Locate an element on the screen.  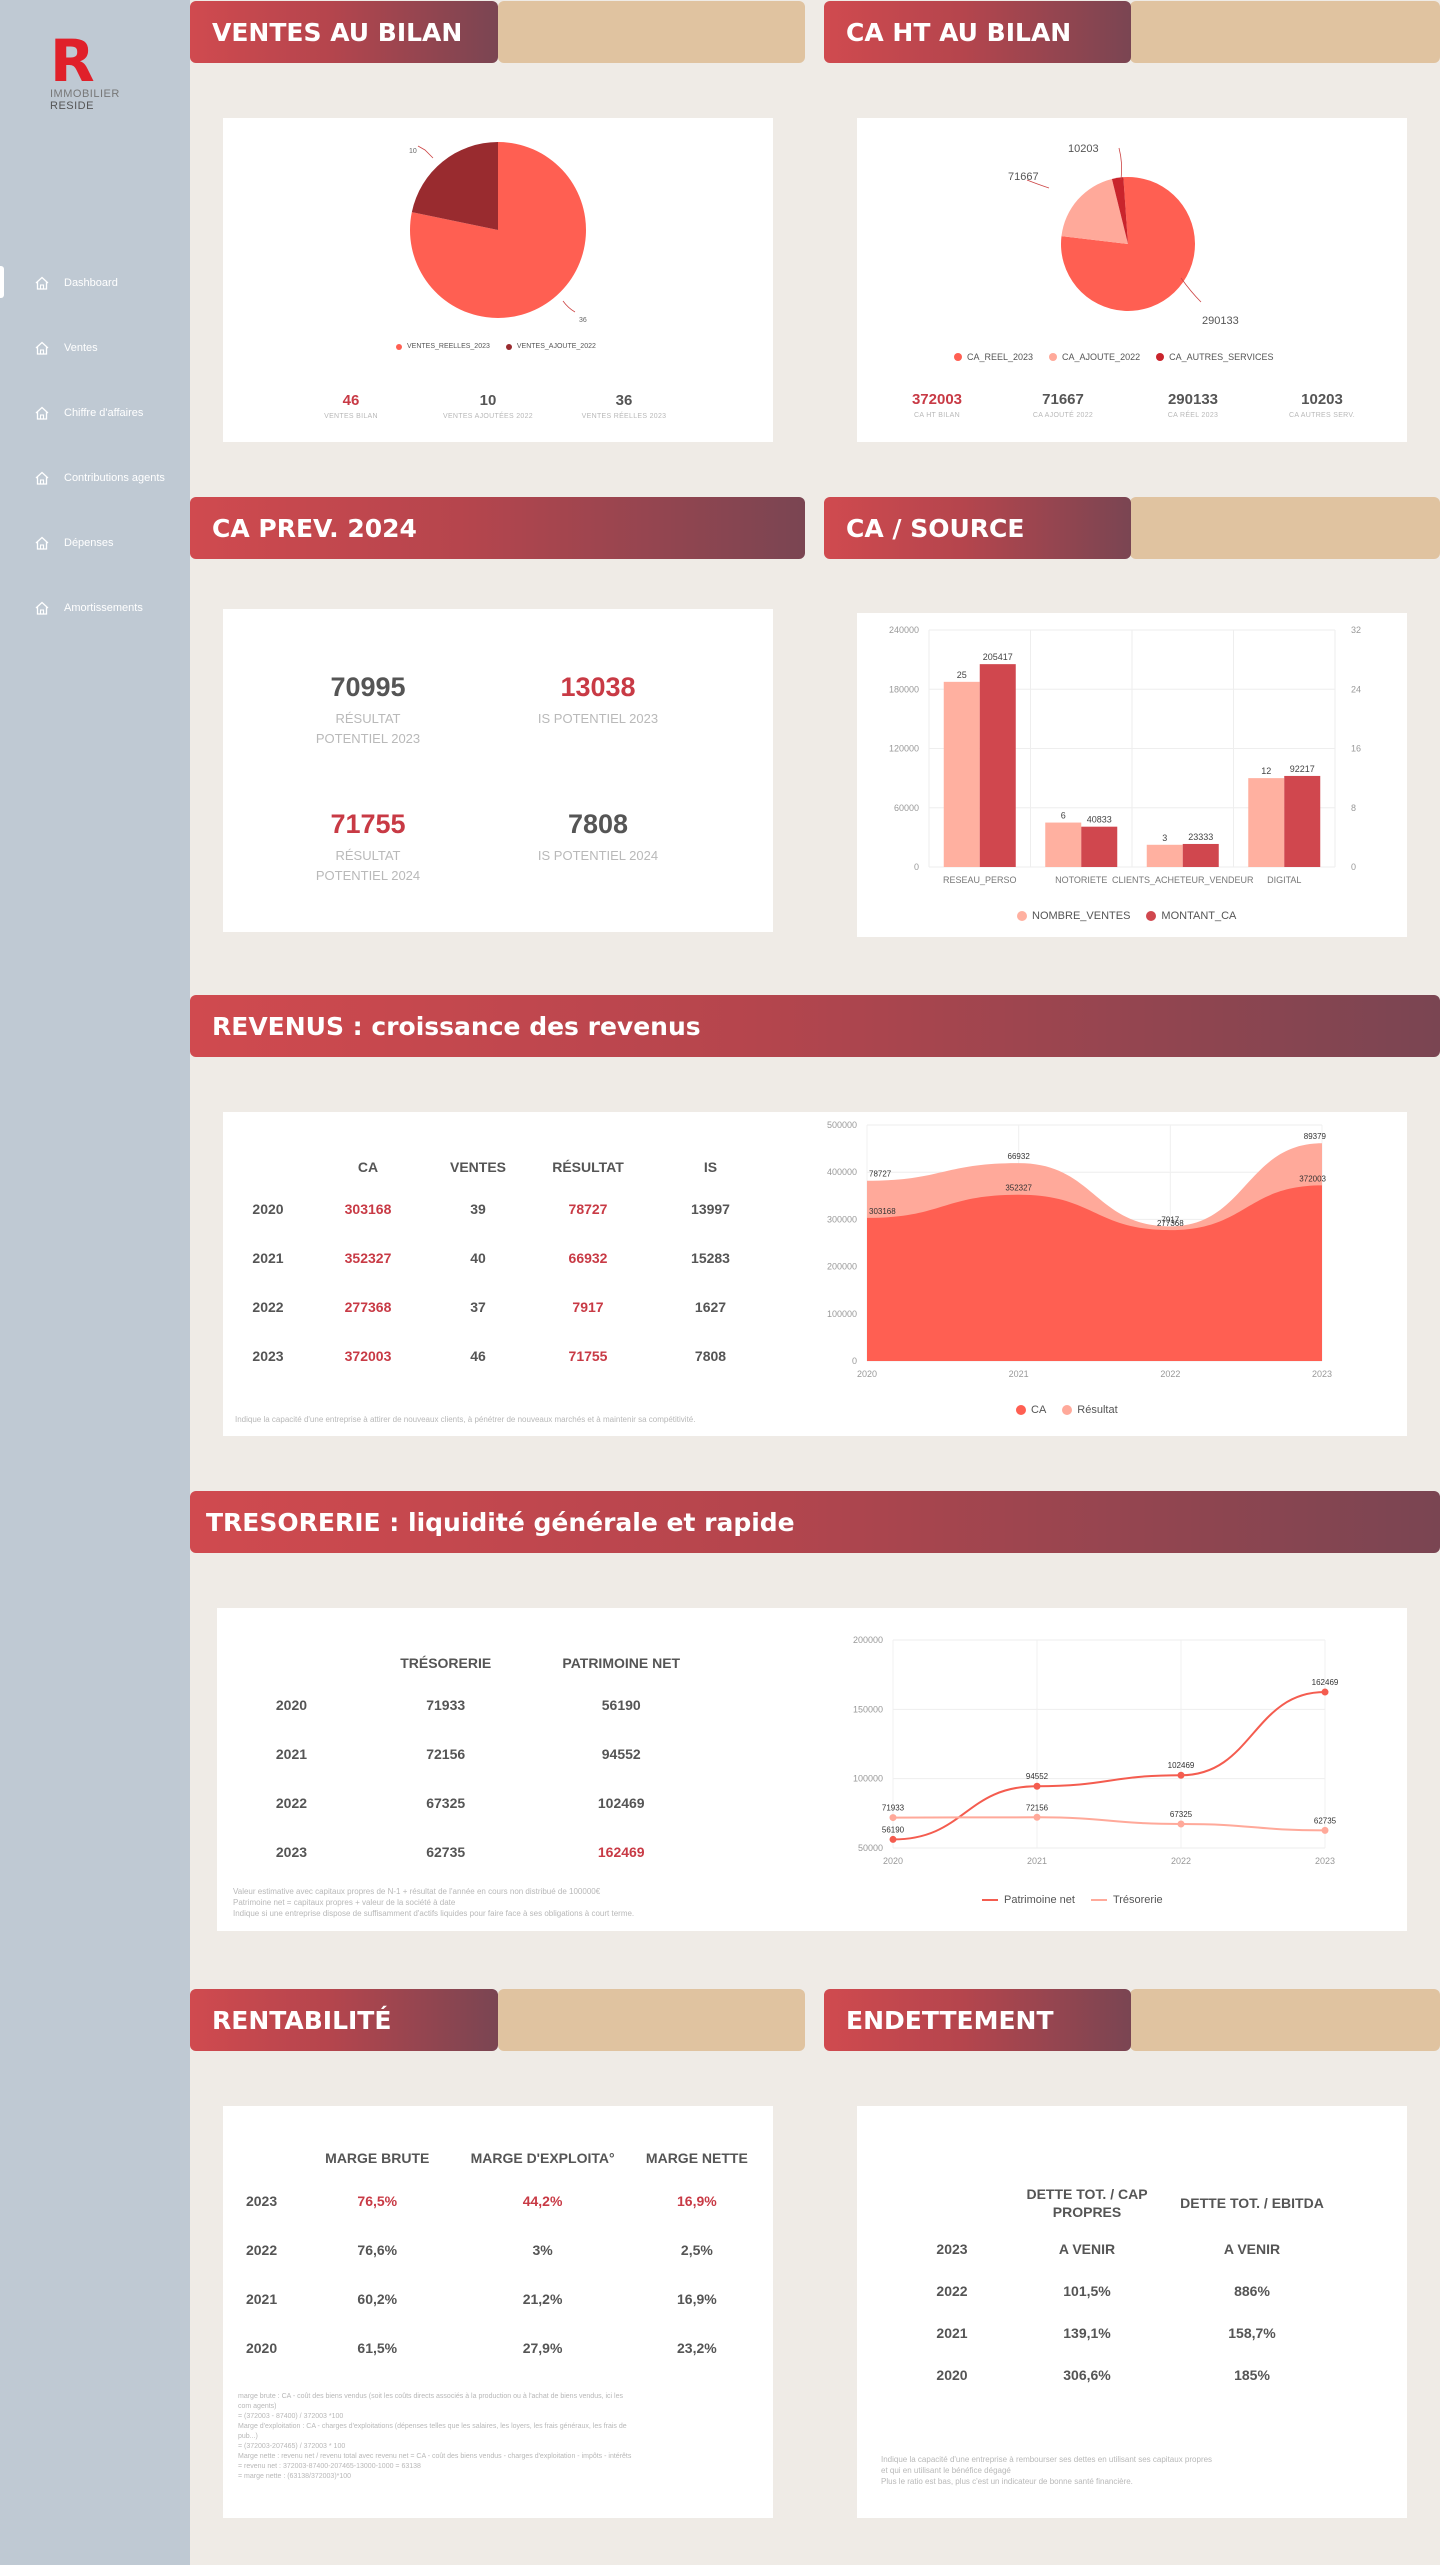
cell-resultat: 7917 is located at coordinates (588, 1306).